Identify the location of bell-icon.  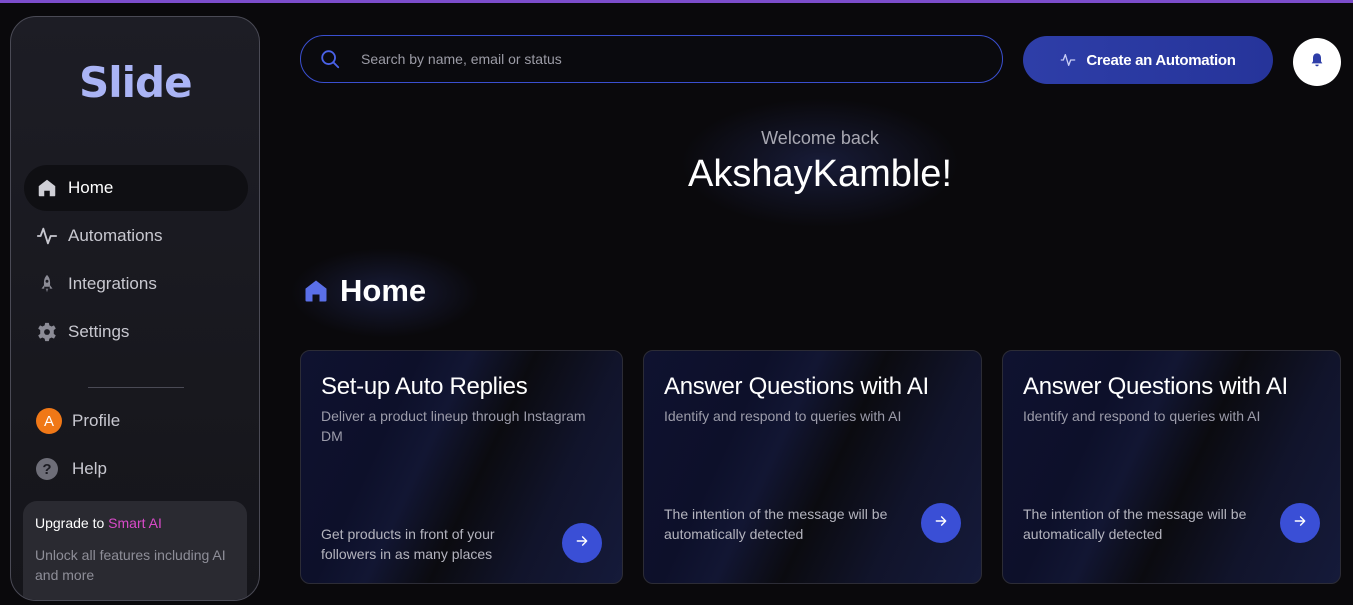
(1317, 62).